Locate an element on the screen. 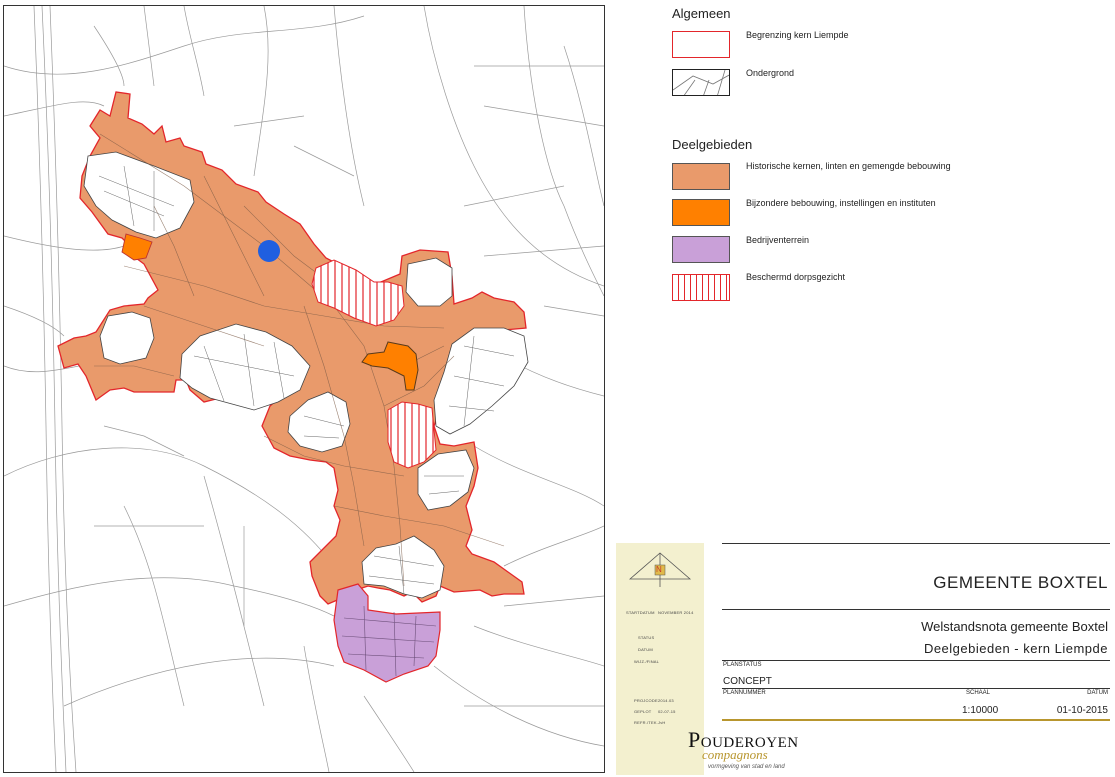  datum-label: DATUM is located at coordinates (645, 649).